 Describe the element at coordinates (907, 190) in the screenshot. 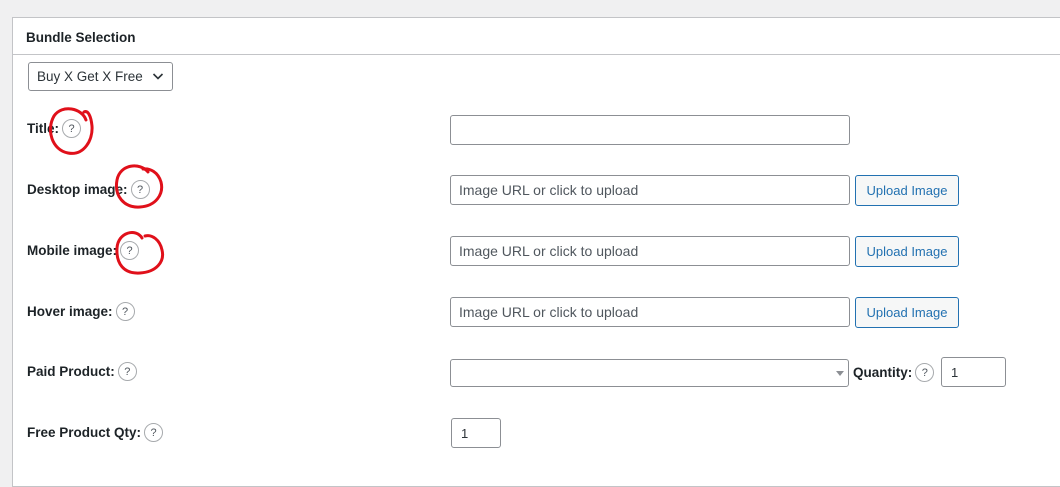

I see `desktop-image-upload-button: Upload Image` at that location.